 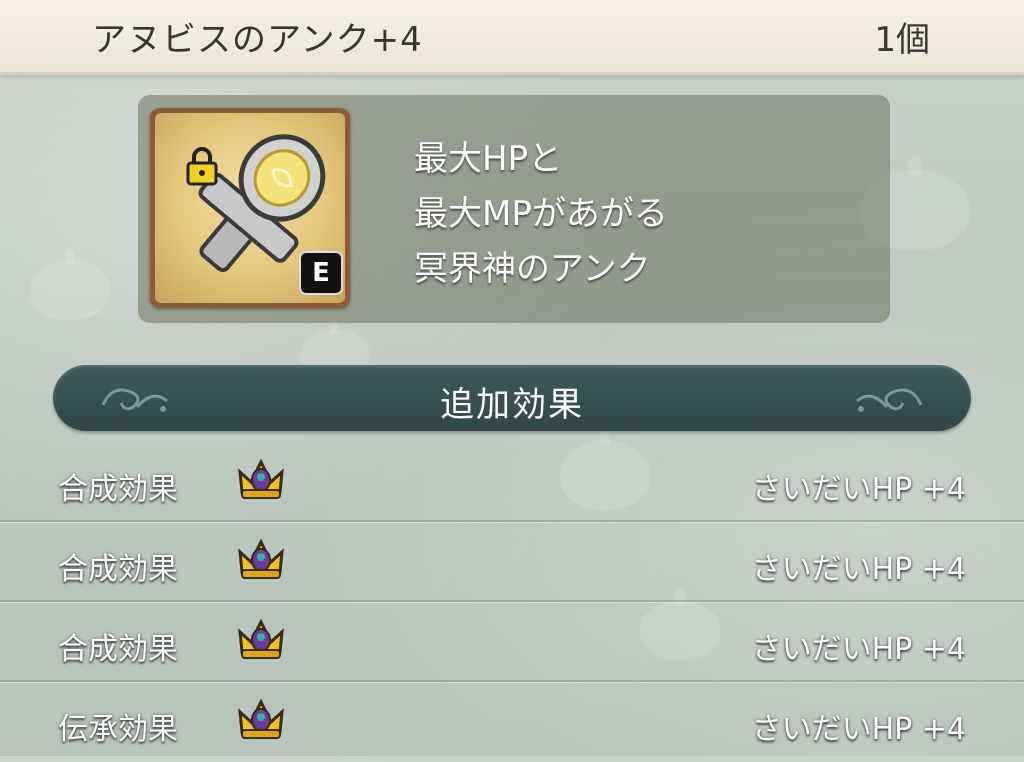 What do you see at coordinates (321, 273) in the screenshot?
I see `equipped-badge: E` at bounding box center [321, 273].